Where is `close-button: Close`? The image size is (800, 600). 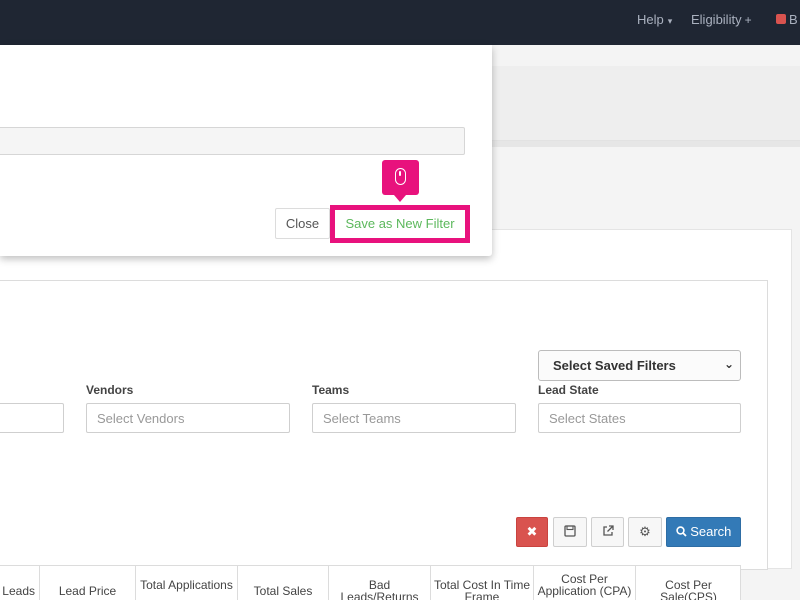
close-button: Close is located at coordinates (302, 223).